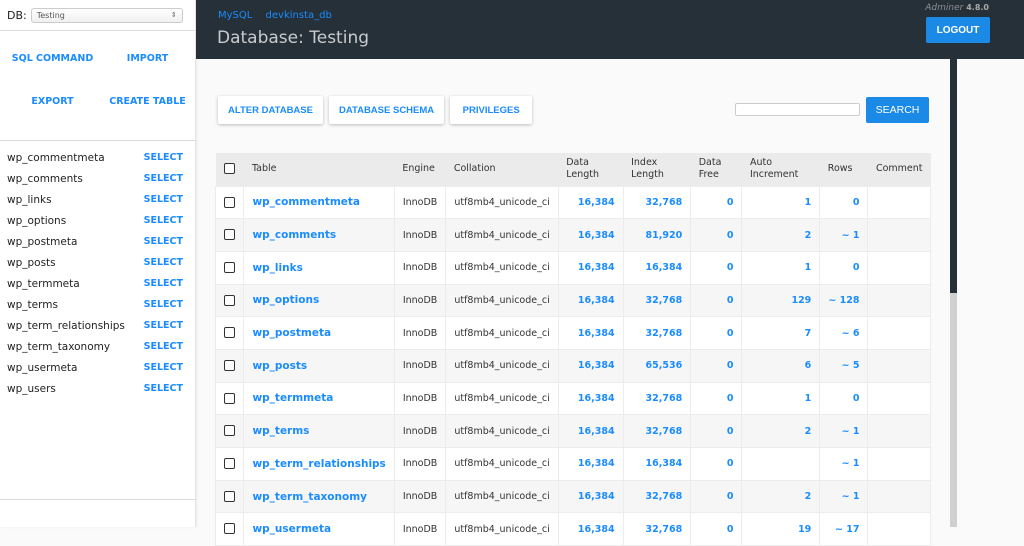 Image resolution: width=1024 pixels, height=546 pixels. I want to click on auto-increment-cell: 6, so click(781, 365).